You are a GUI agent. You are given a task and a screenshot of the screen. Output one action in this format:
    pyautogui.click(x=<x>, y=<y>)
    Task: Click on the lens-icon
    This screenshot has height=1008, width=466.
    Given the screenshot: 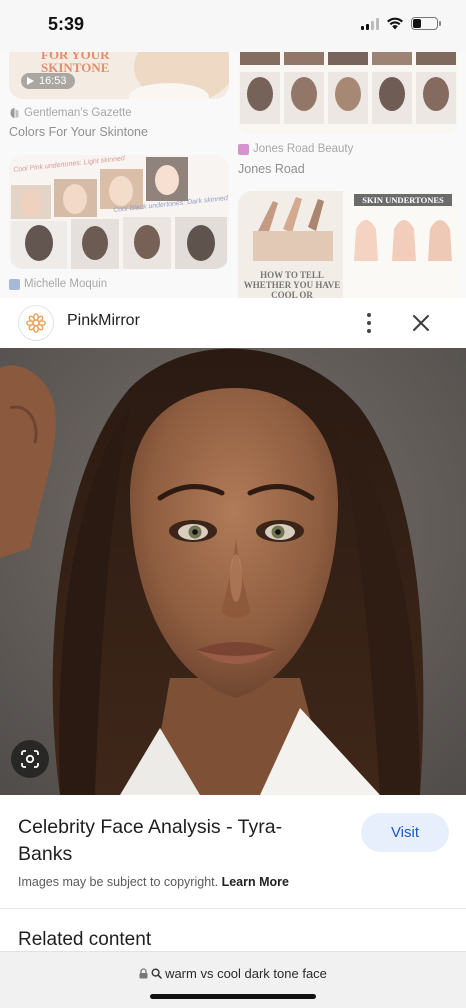 What is the action you would take?
    pyautogui.click(x=30, y=759)
    